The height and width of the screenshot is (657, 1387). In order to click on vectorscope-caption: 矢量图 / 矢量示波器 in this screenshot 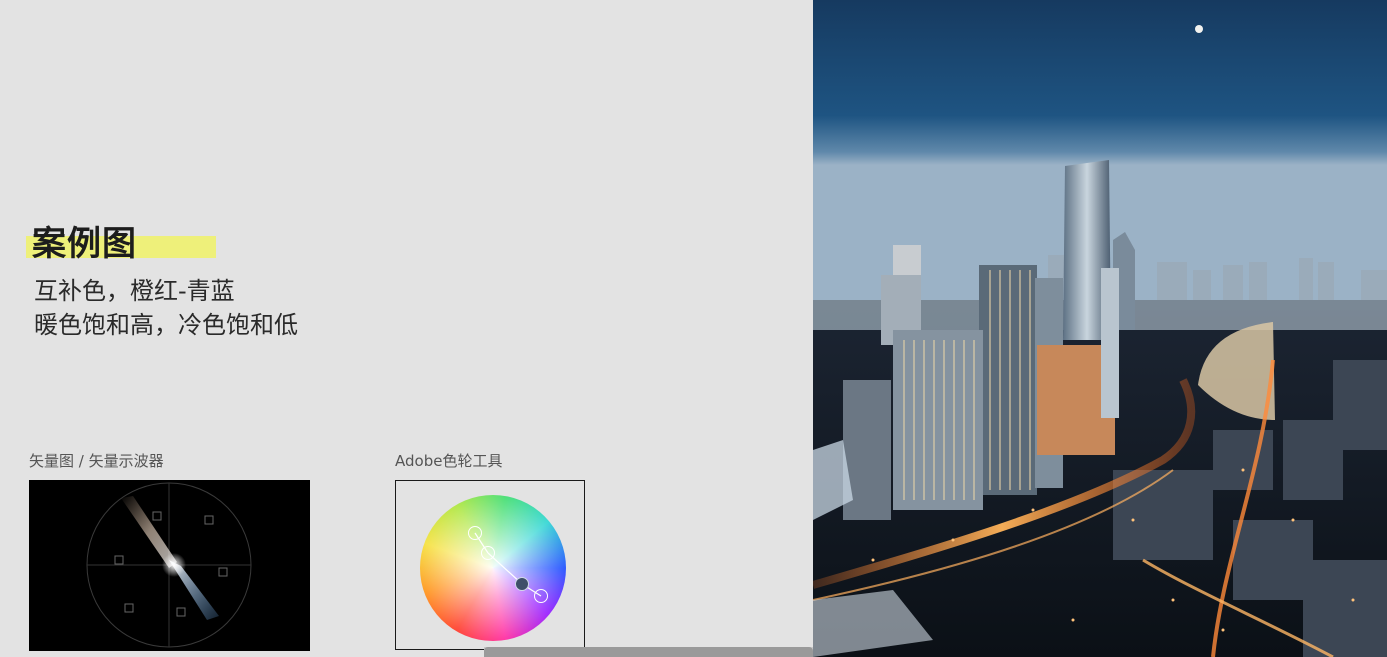, I will do `click(96, 461)`.